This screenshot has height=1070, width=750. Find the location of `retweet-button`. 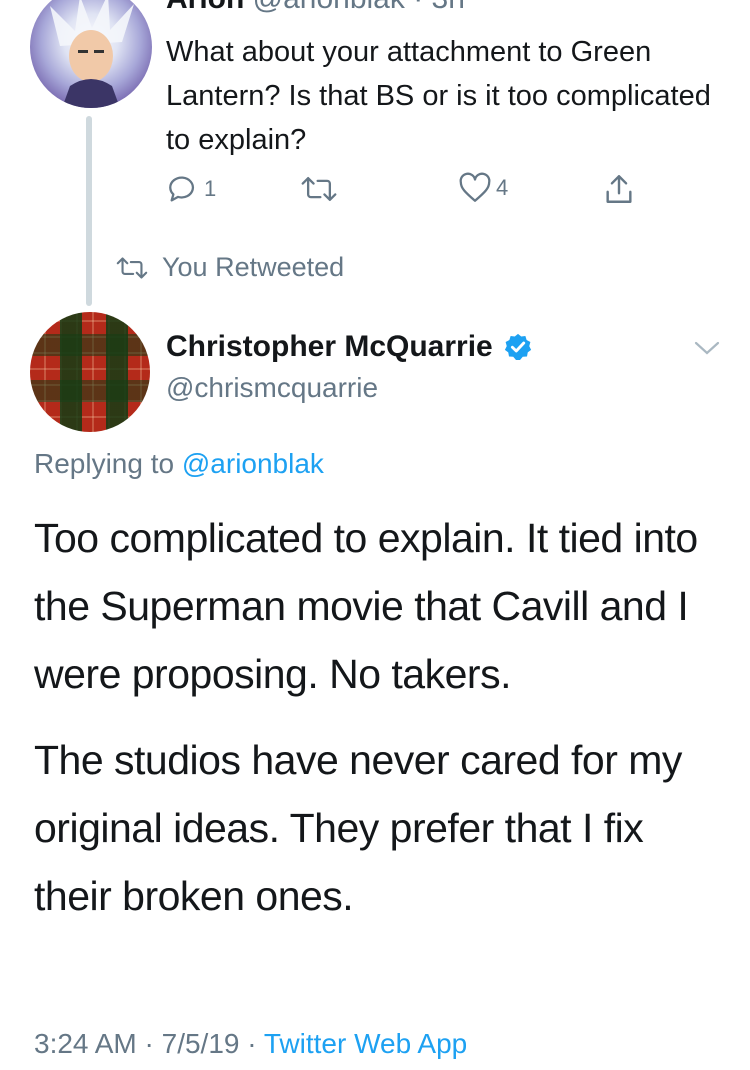

retweet-button is located at coordinates (319, 189).